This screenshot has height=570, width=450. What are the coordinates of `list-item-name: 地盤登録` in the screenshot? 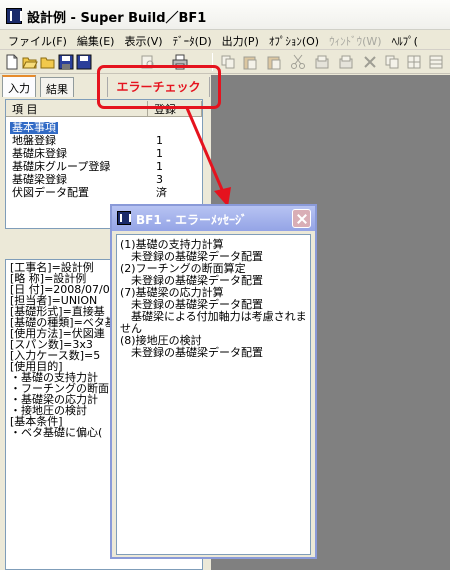 It's located at (34, 140).